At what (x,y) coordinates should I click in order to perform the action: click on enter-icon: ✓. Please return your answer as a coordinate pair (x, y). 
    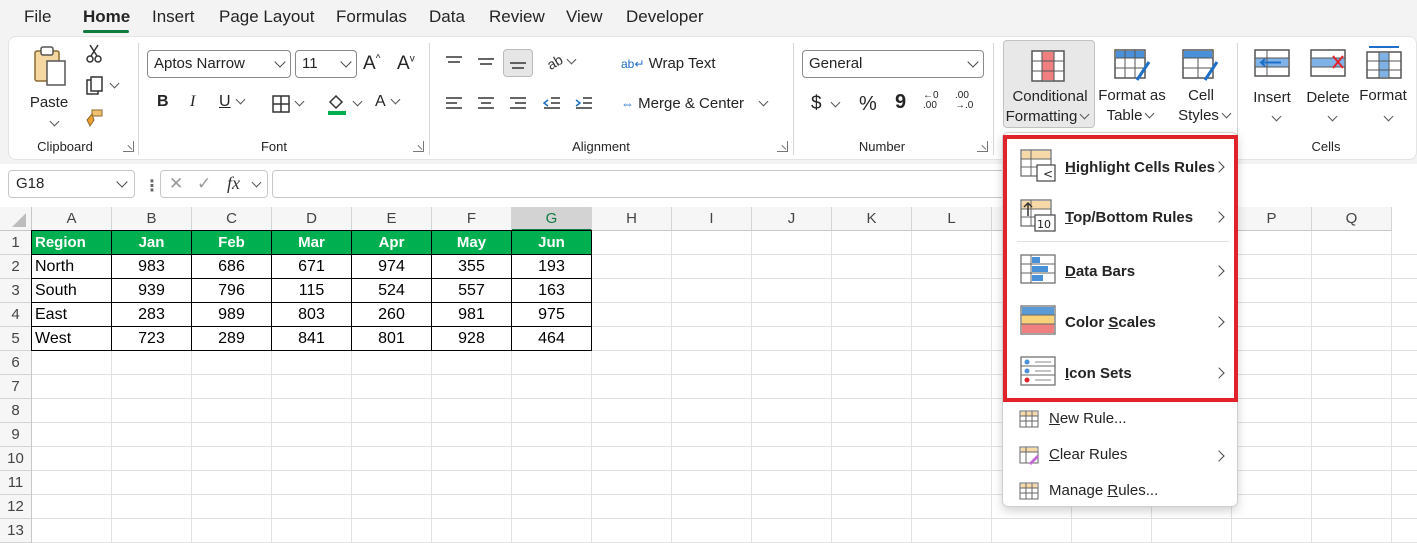
    Looking at the image, I should click on (204, 184).